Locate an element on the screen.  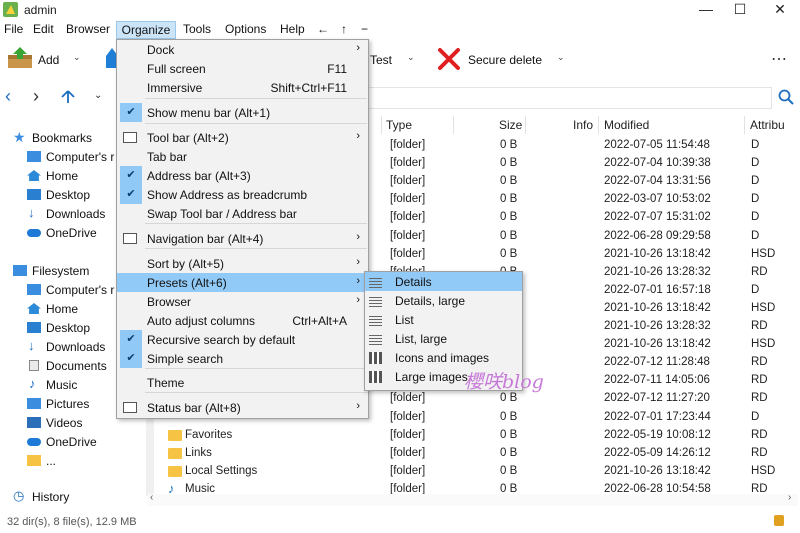
up-arrow-icon is located at coordinates (68, 97).